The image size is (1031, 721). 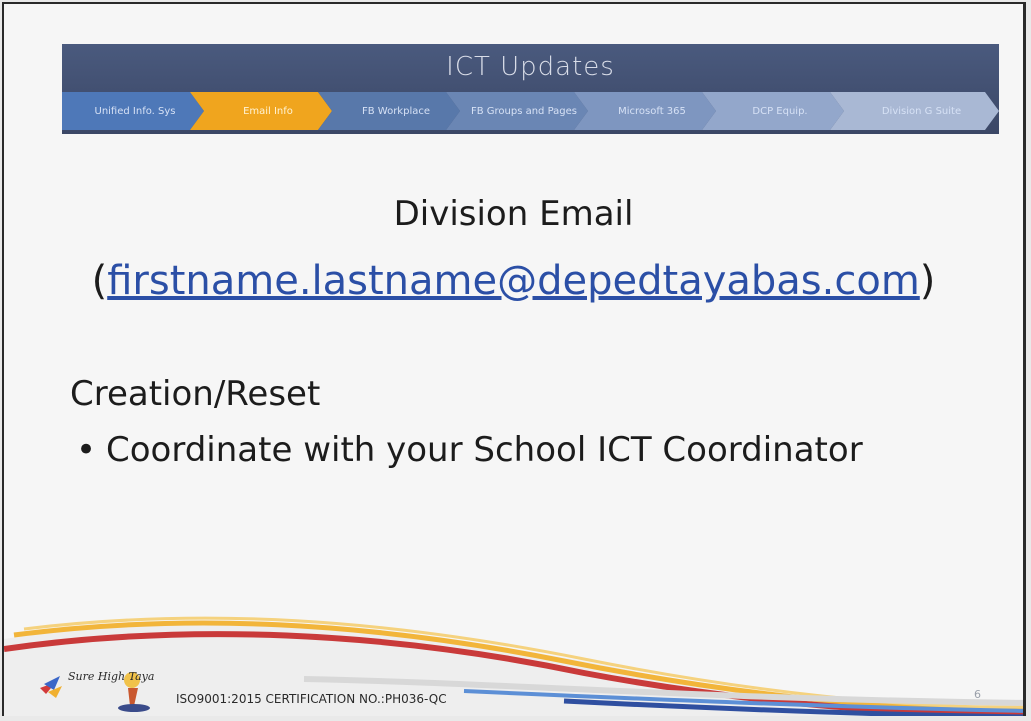 What do you see at coordinates (513, 666) in the screenshot?
I see `footer-swoosh` at bounding box center [513, 666].